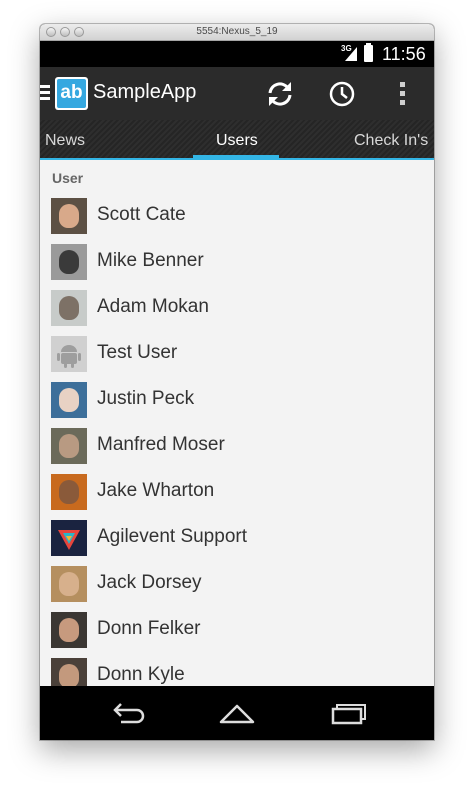  What do you see at coordinates (237, 54) in the screenshot?
I see `status-bar: 3G 11:56` at bounding box center [237, 54].